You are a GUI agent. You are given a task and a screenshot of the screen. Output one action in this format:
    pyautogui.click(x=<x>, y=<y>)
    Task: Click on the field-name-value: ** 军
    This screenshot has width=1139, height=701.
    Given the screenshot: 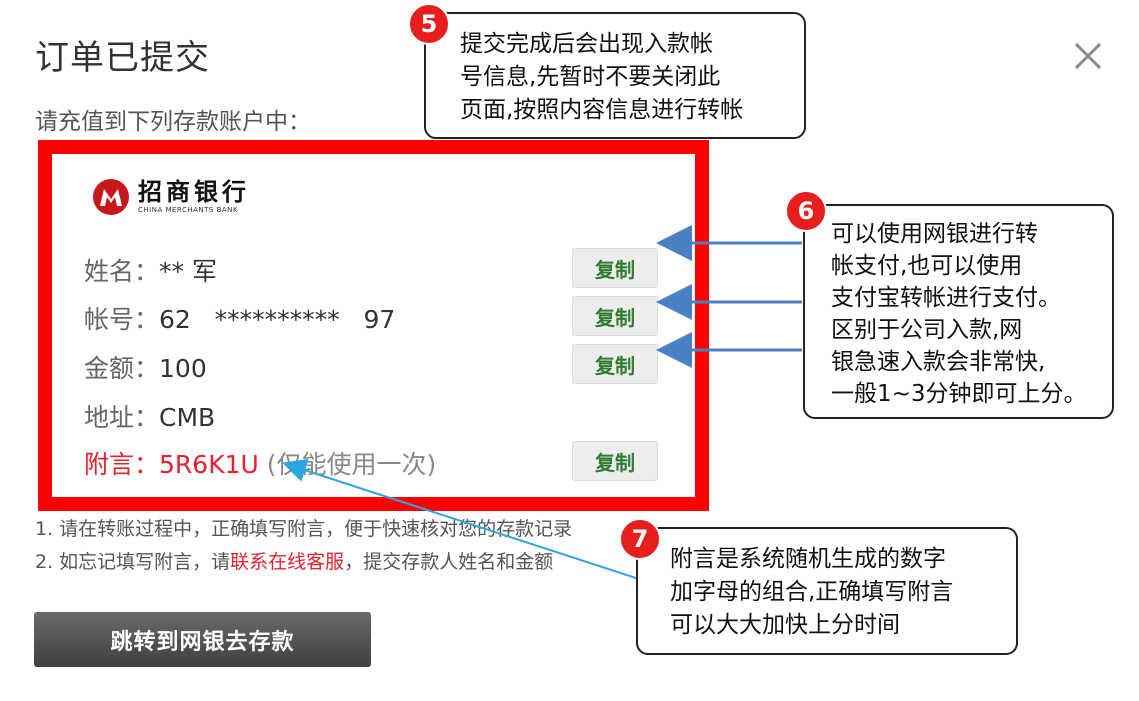 What is the action you would take?
    pyautogui.click(x=188, y=271)
    